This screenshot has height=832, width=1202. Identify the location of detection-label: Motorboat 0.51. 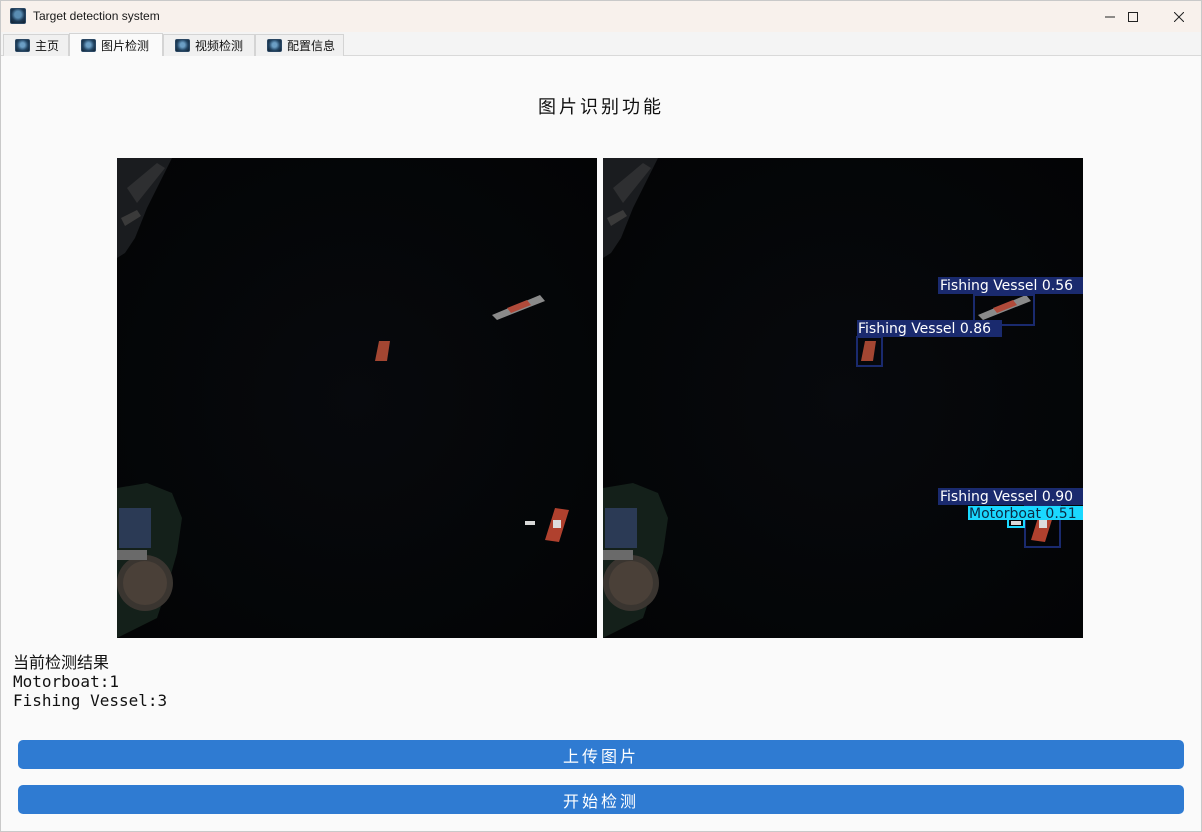
(1023, 514).